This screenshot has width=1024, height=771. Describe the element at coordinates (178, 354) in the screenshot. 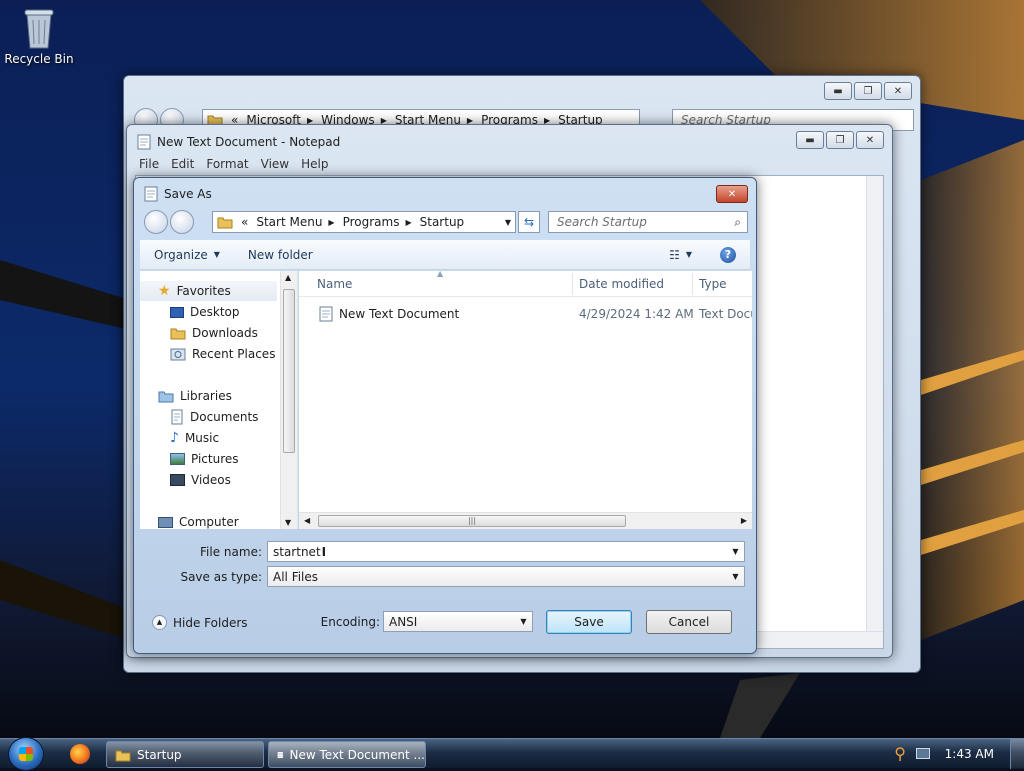

I see `recent-places-icon` at that location.